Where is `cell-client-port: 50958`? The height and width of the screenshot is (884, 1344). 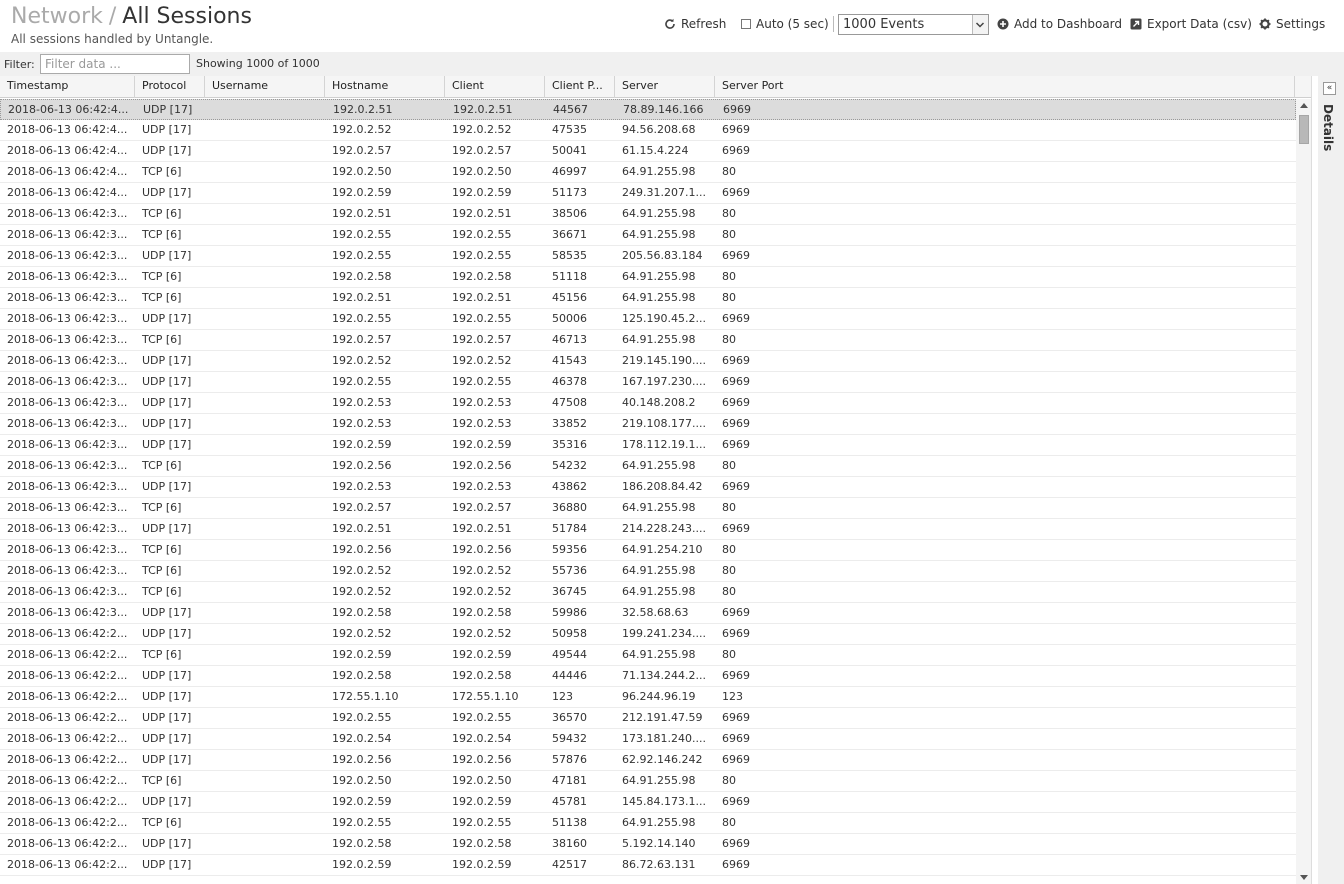 cell-client-port: 50958 is located at coordinates (569, 633).